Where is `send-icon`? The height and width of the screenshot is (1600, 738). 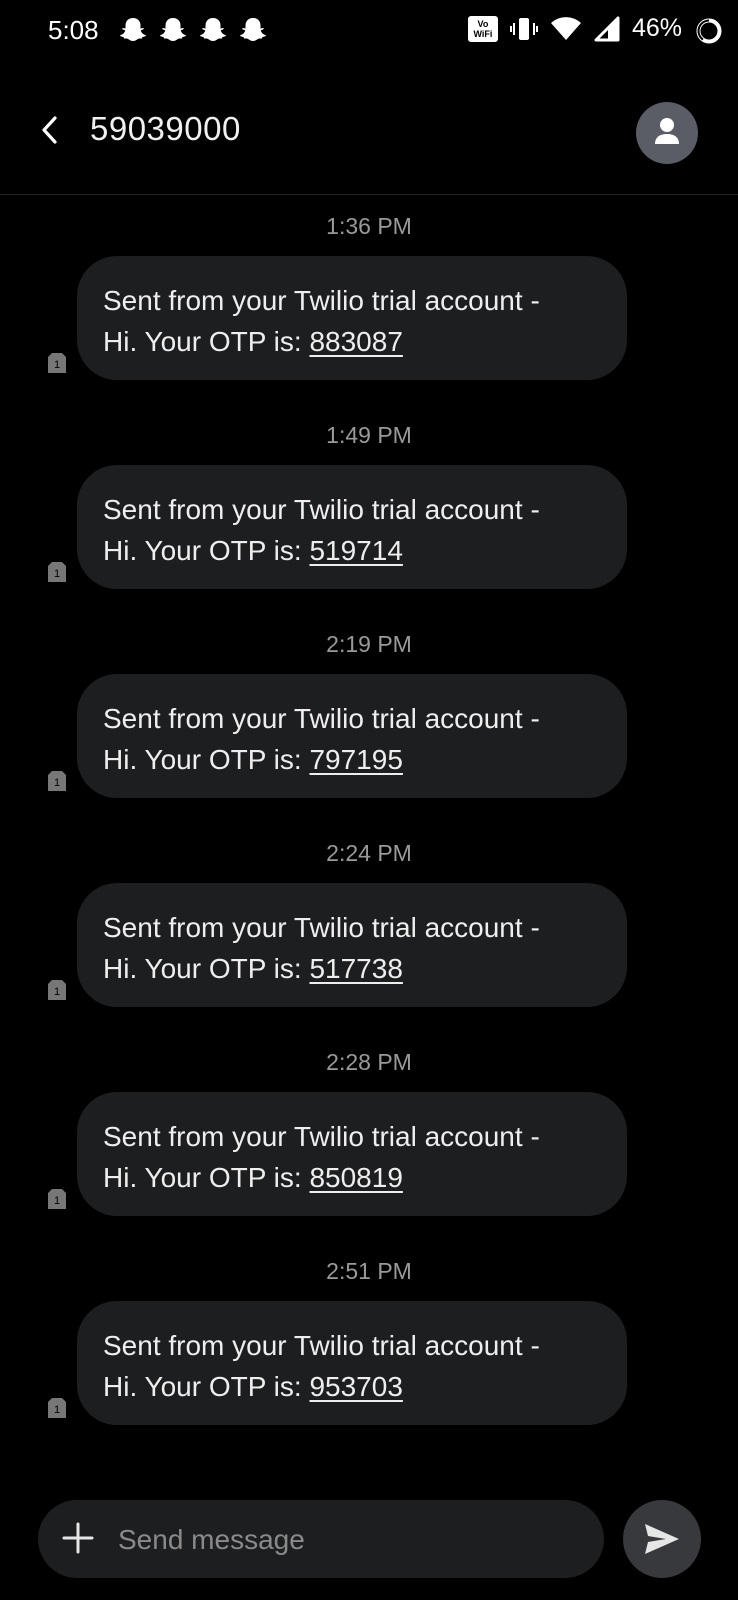
send-icon is located at coordinates (662, 1539).